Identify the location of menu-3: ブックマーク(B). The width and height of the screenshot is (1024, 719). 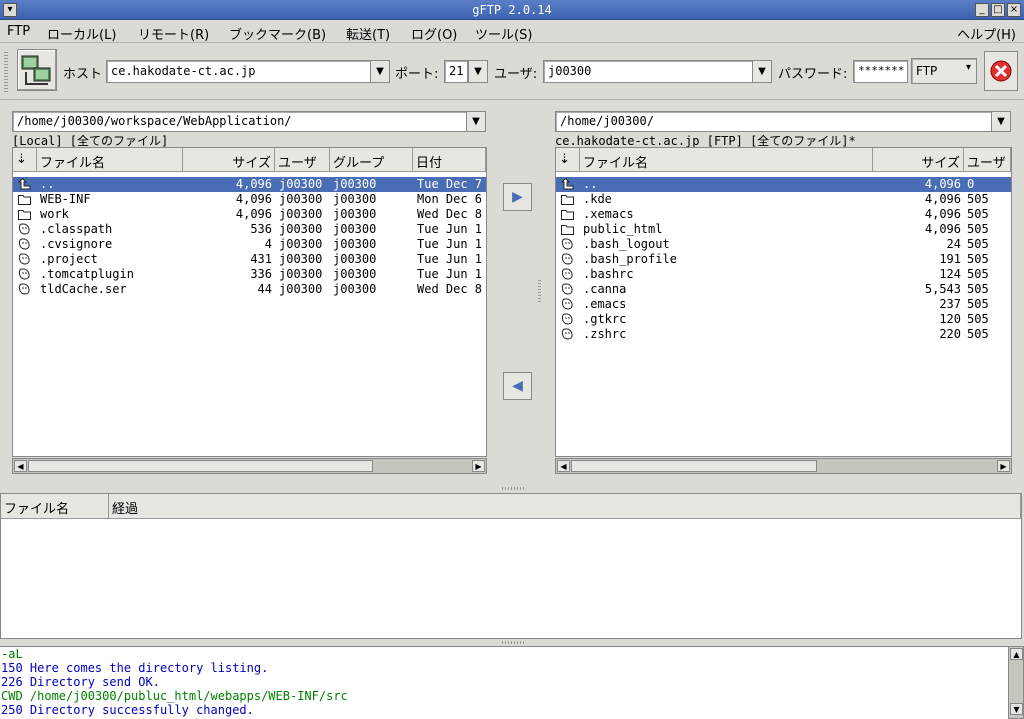
(277, 33).